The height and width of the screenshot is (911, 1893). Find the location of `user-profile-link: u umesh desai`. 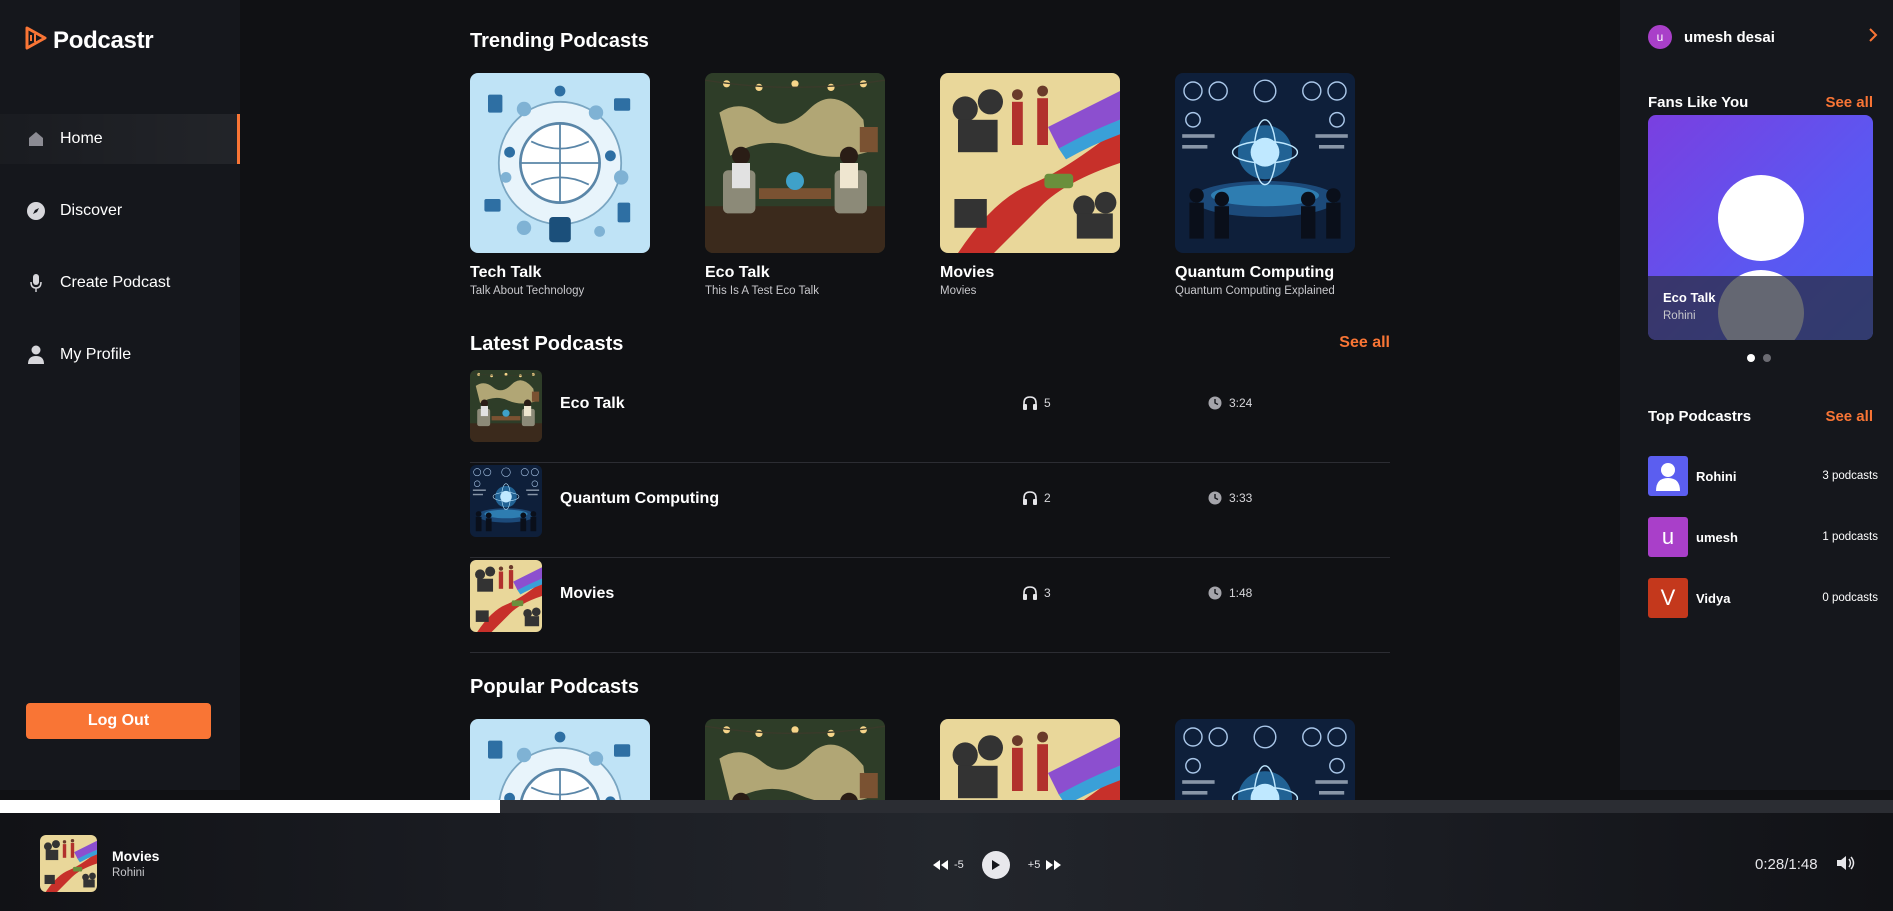

user-profile-link: u umesh desai is located at coordinates (1763, 37).